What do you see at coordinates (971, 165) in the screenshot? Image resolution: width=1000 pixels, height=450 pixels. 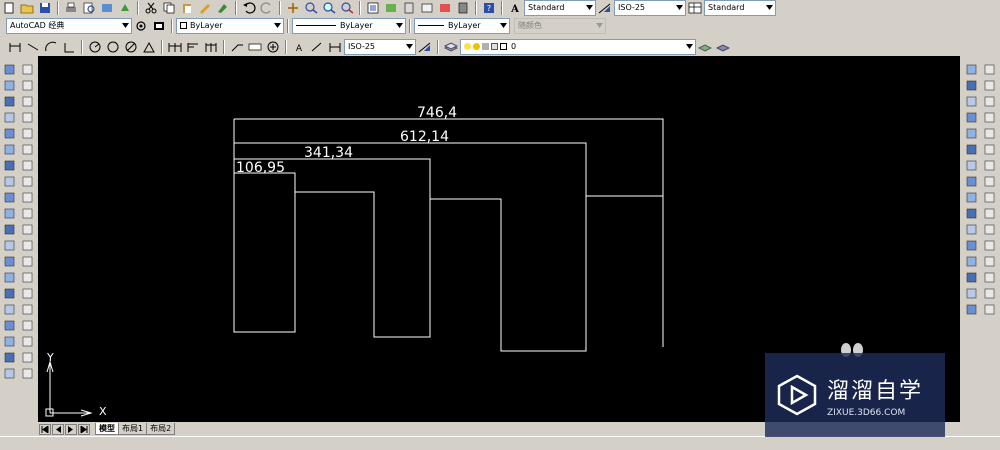 I see `rotate-icon-solid` at bounding box center [971, 165].